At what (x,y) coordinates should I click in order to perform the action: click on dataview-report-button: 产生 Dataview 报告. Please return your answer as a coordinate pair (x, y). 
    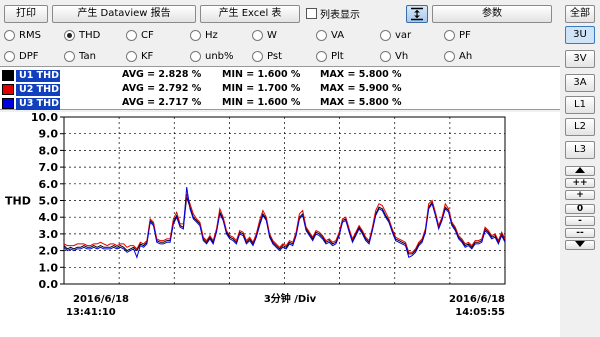
    Looking at the image, I should click on (124, 14).